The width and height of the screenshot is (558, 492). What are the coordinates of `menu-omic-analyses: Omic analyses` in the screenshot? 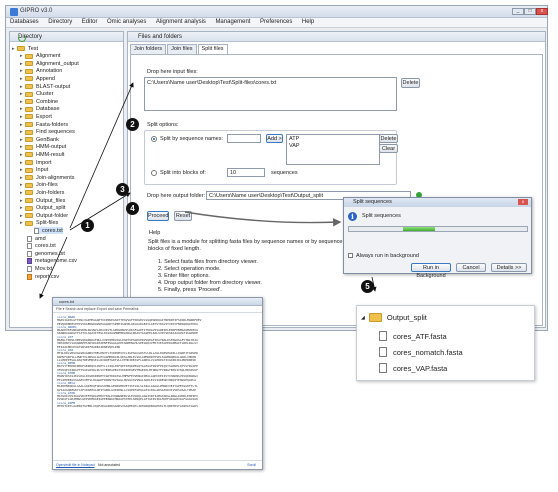 It's located at (126, 22).